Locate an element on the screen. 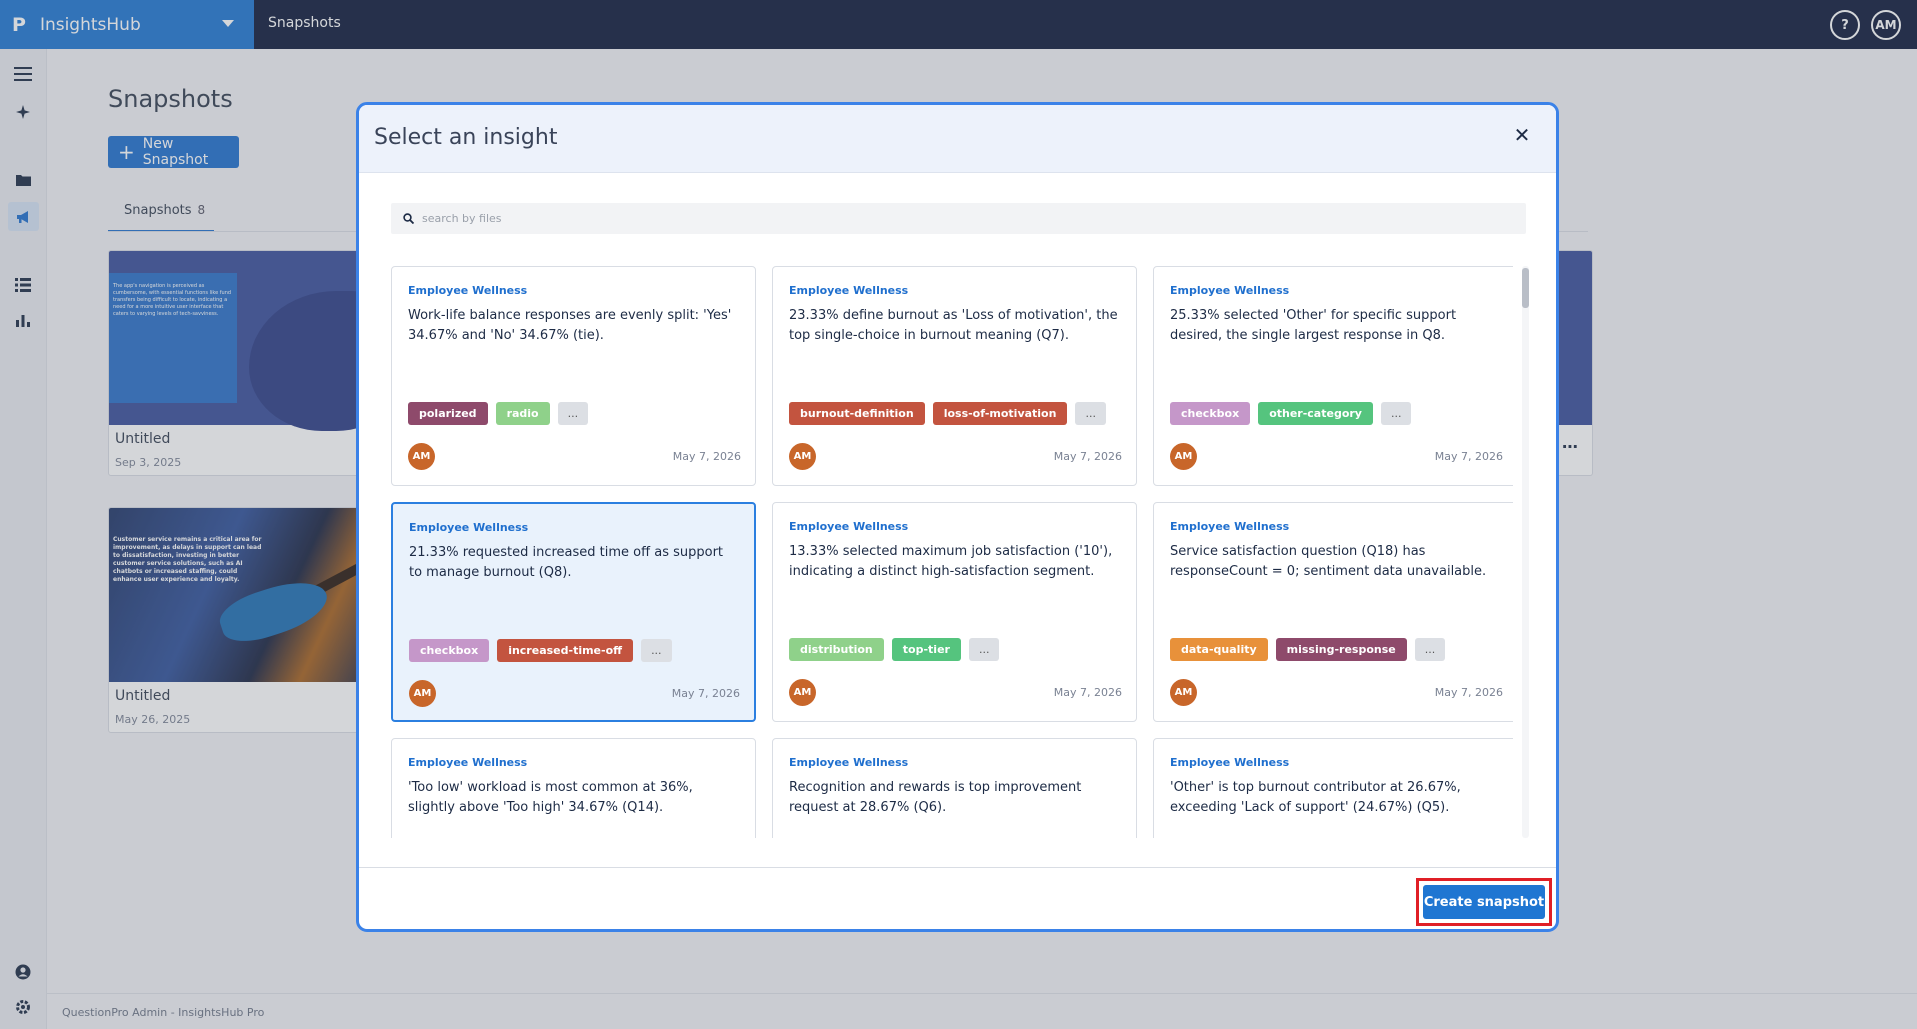 The image size is (1917, 1029). scrollbar is located at coordinates (1525, 552).